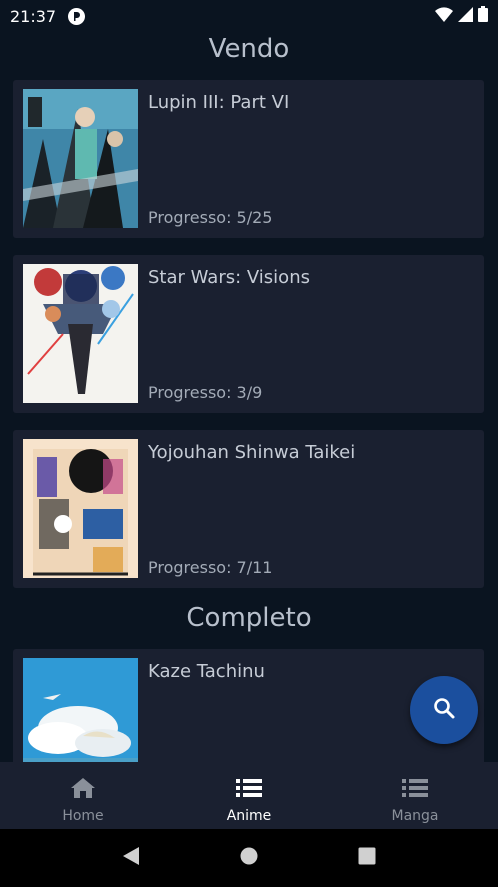  What do you see at coordinates (367, 858) in the screenshot?
I see `recents-icon` at bounding box center [367, 858].